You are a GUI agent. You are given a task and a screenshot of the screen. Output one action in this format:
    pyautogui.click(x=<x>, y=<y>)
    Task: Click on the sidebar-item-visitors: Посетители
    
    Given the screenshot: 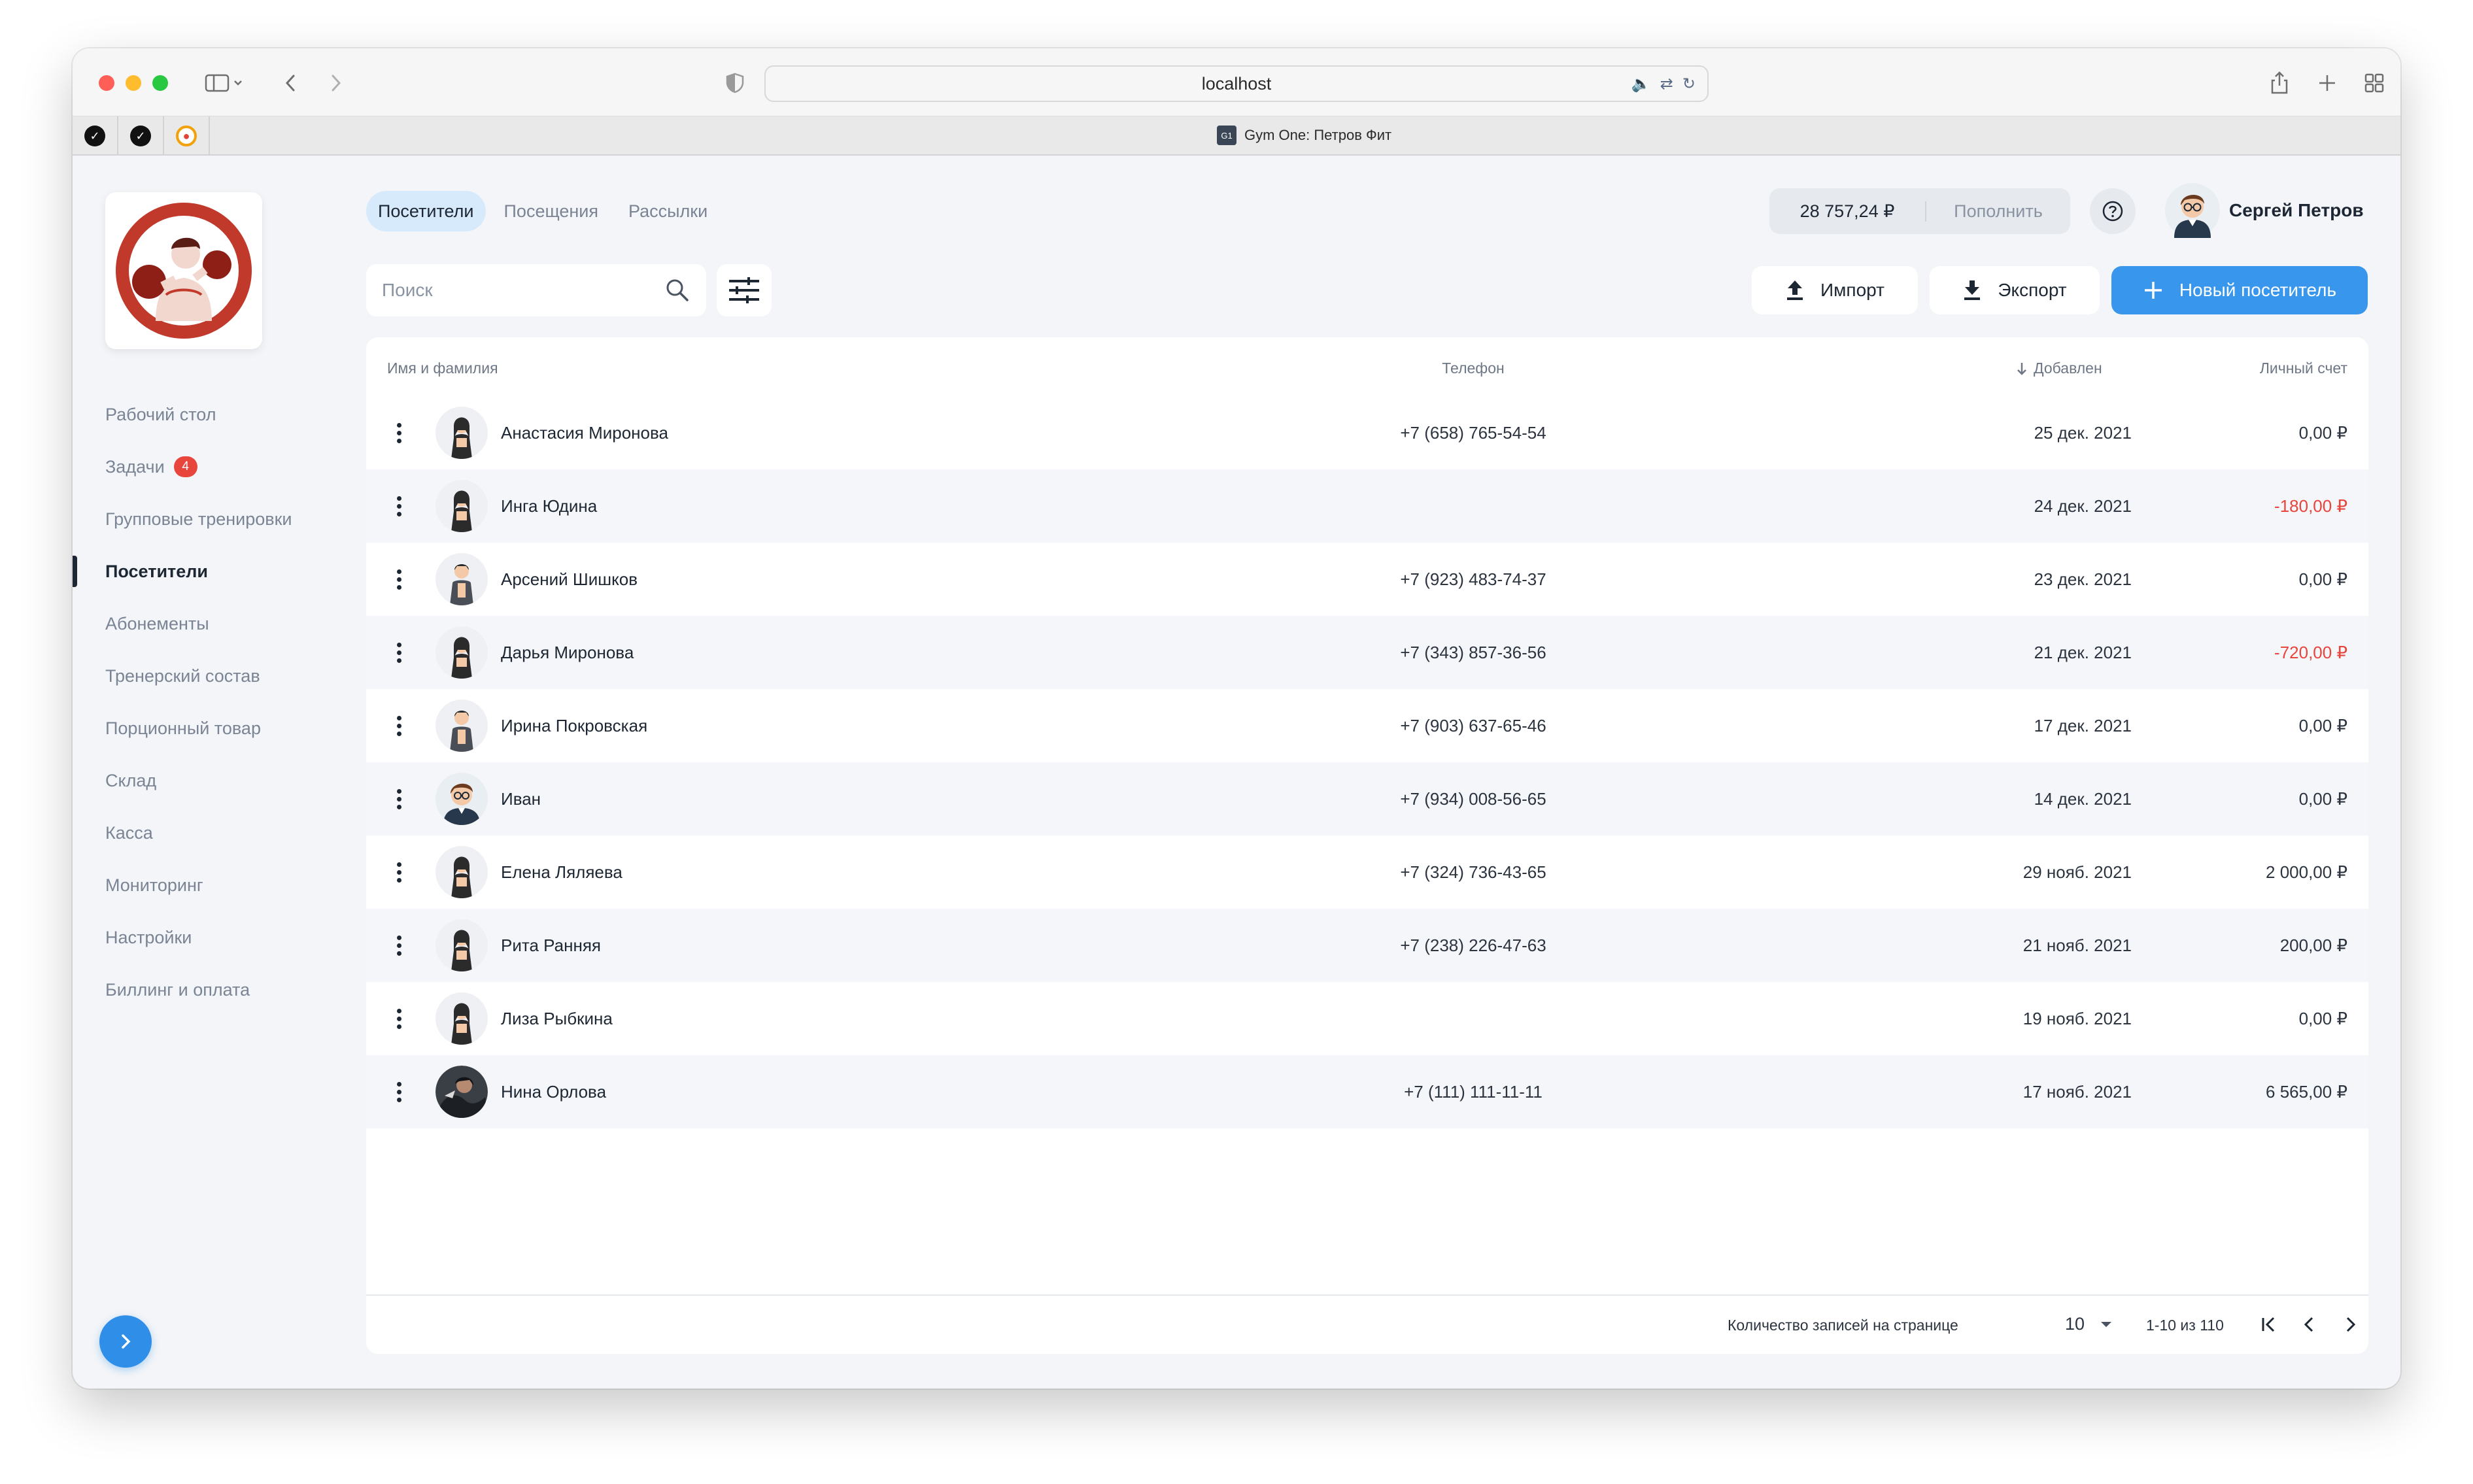 What is the action you would take?
    pyautogui.click(x=182, y=571)
    